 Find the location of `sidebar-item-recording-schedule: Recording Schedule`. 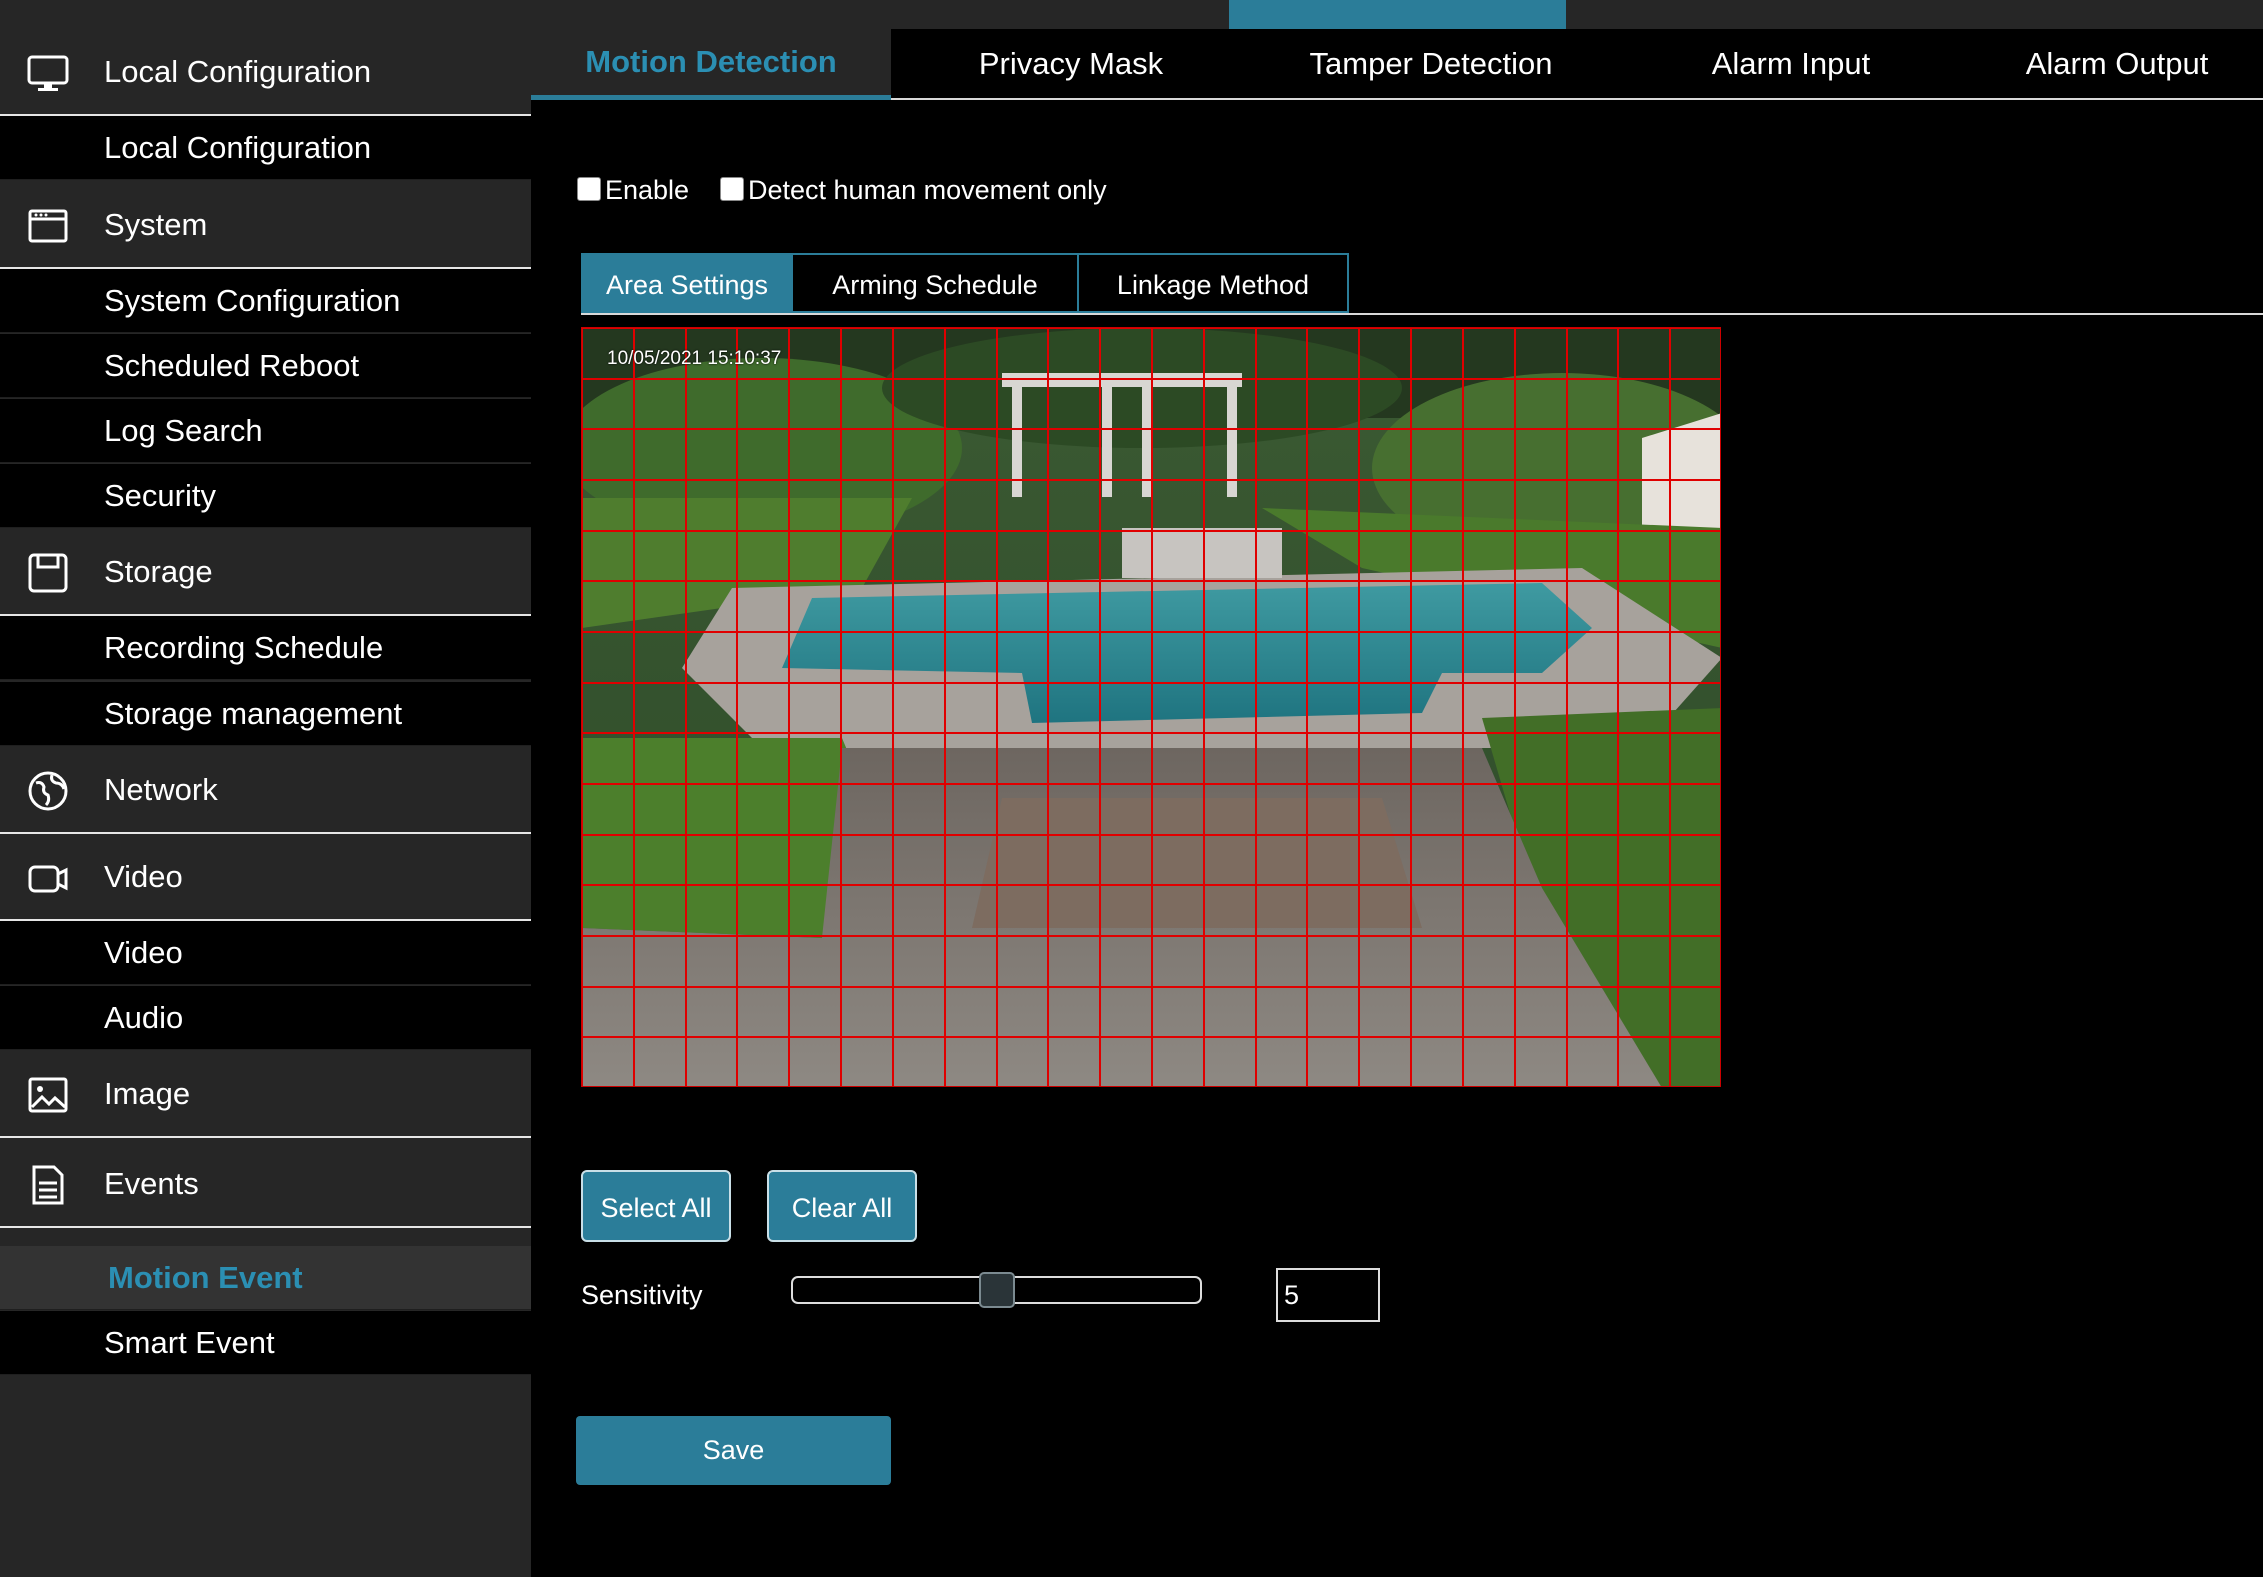

sidebar-item-recording-schedule: Recording Schedule is located at coordinates (265, 648).